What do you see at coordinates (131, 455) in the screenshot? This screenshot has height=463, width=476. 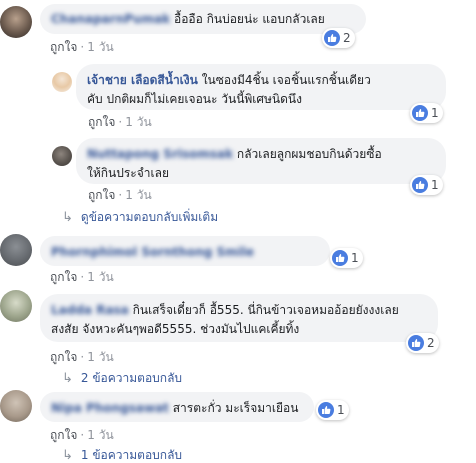 I see `replies-count-label: 1 ข้อความตอบกลับ` at bounding box center [131, 455].